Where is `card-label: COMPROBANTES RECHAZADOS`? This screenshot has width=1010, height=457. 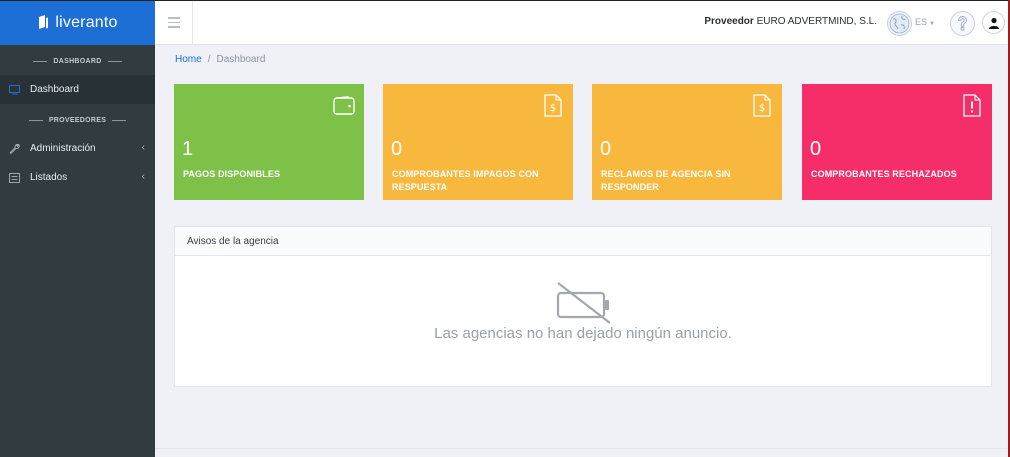
card-label: COMPROBANTES RECHAZADOS is located at coordinates (884, 174).